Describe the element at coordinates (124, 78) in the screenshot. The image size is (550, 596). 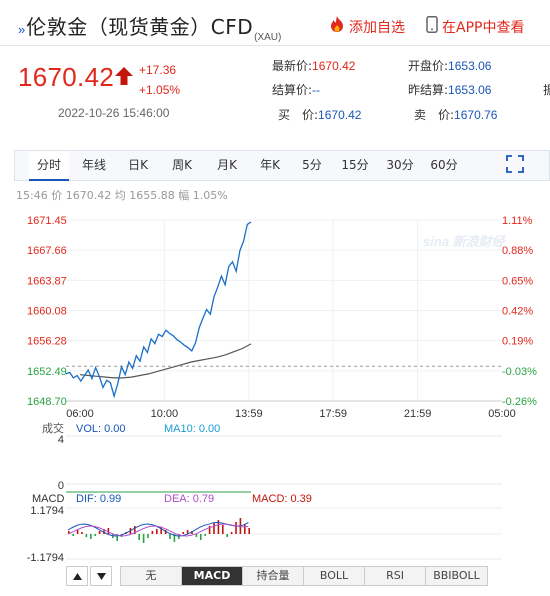
I see `price-up-arrow-icon` at that location.